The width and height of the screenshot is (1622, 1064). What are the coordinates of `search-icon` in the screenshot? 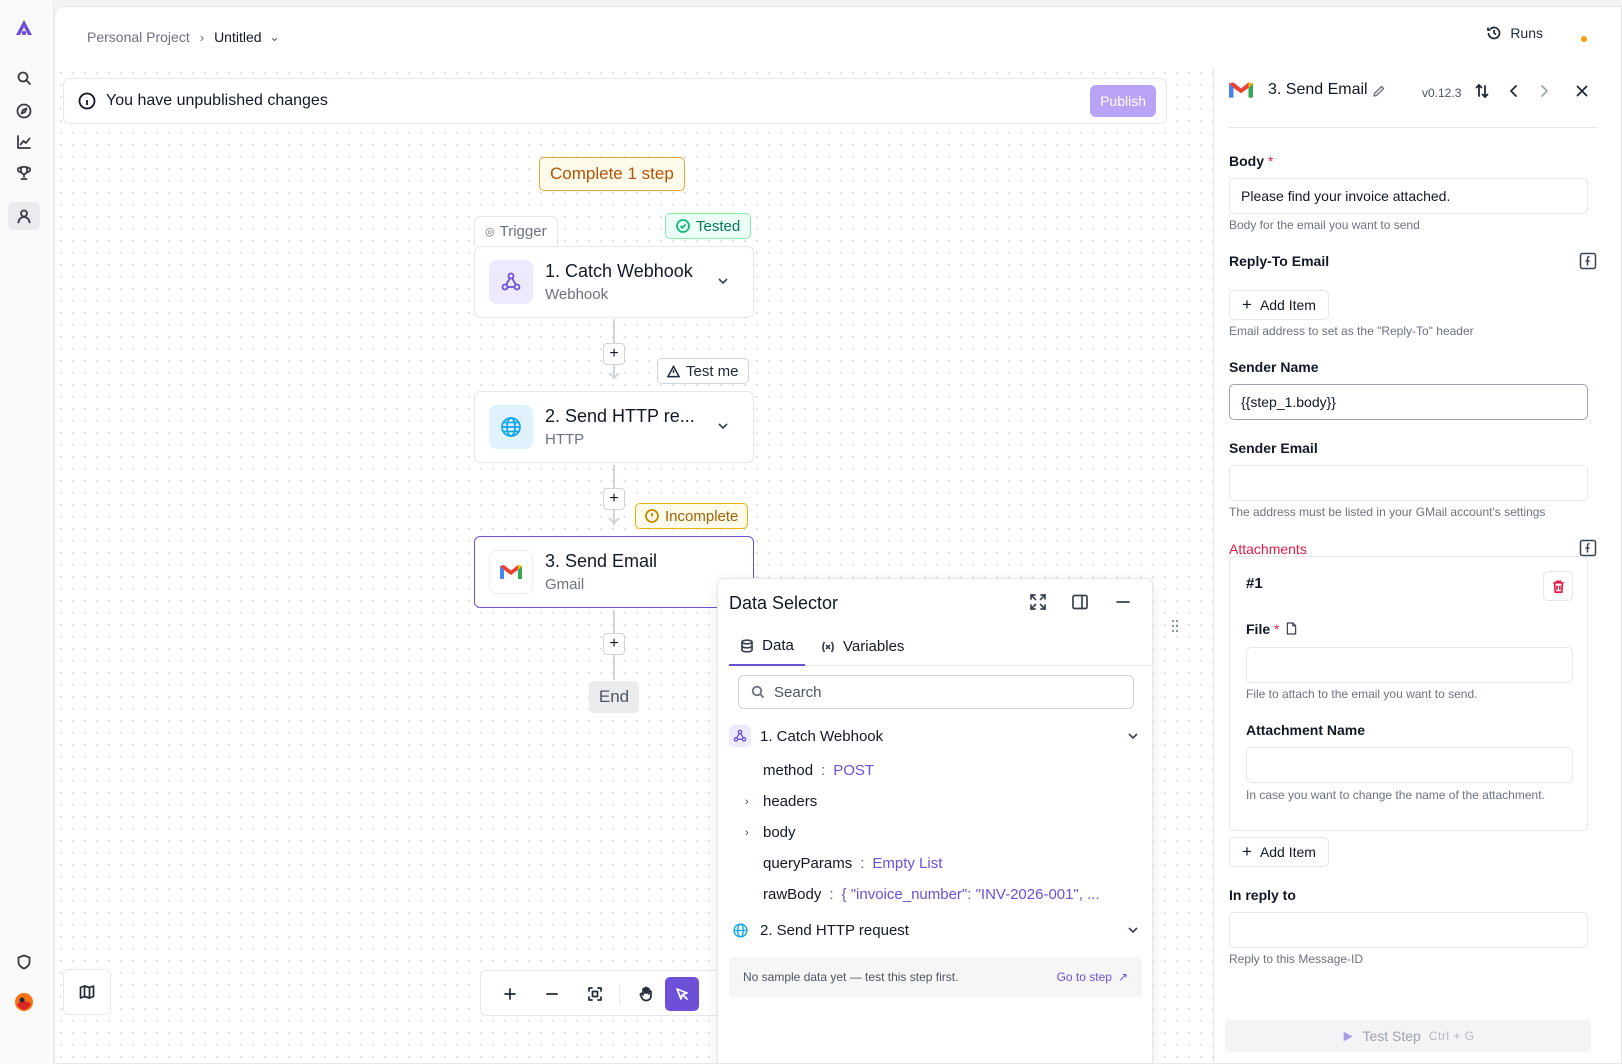 It's located at (24, 78).